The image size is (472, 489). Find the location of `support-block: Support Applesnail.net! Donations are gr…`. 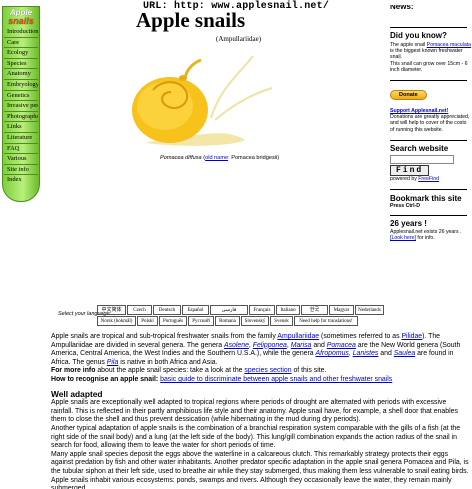

support-block: Support Applesnail.net! Donations are gr… is located at coordinates (431, 120).